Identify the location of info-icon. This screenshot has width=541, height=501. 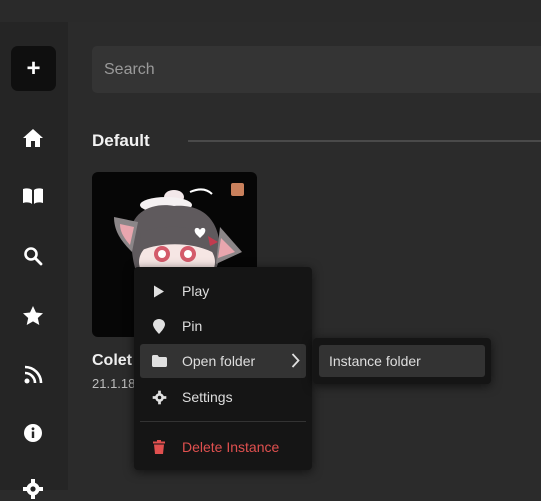
(33, 433).